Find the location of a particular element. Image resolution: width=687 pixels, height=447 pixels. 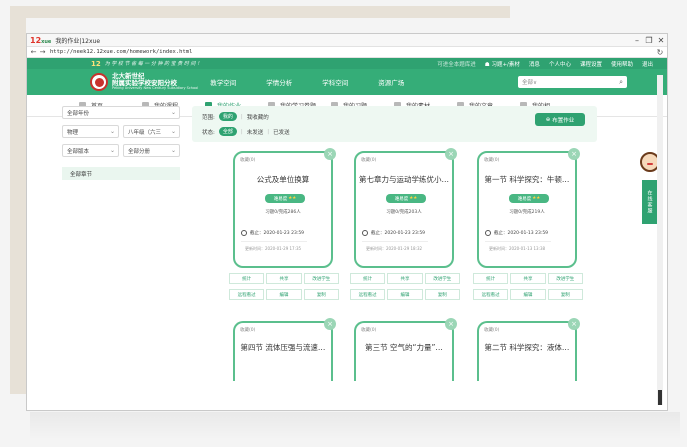

year-select: 全部年份 ⌄ is located at coordinates (121, 112).